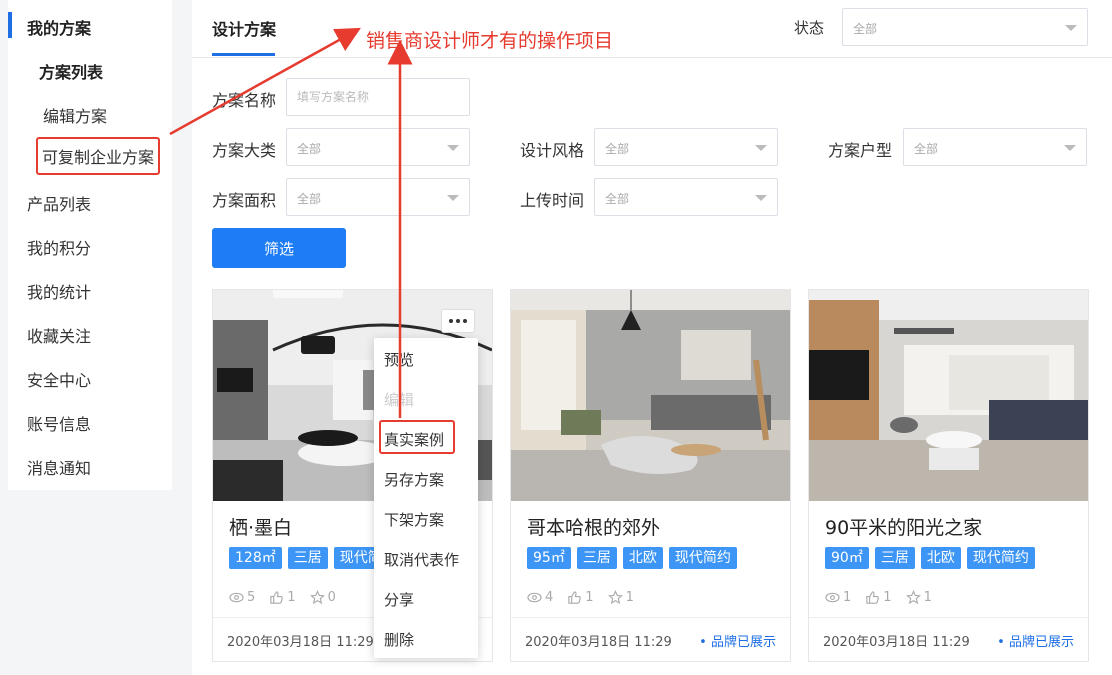  I want to click on status-select: 全部, so click(965, 27).